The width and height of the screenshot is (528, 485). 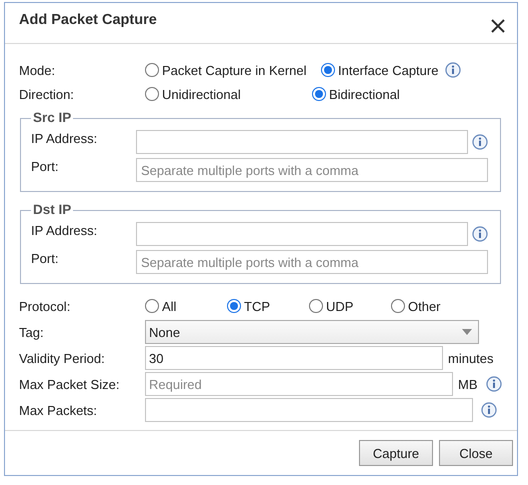 I want to click on radio-label: All, so click(x=169, y=306).